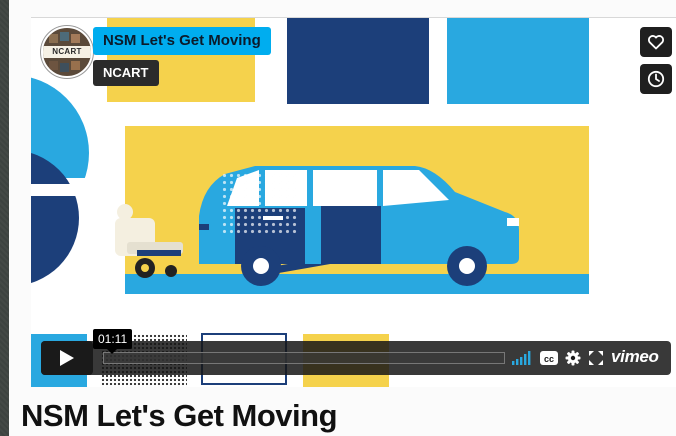 The height and width of the screenshot is (436, 676). What do you see at coordinates (358, 61) in the screenshot?
I see `frame-navy-block-top` at bounding box center [358, 61].